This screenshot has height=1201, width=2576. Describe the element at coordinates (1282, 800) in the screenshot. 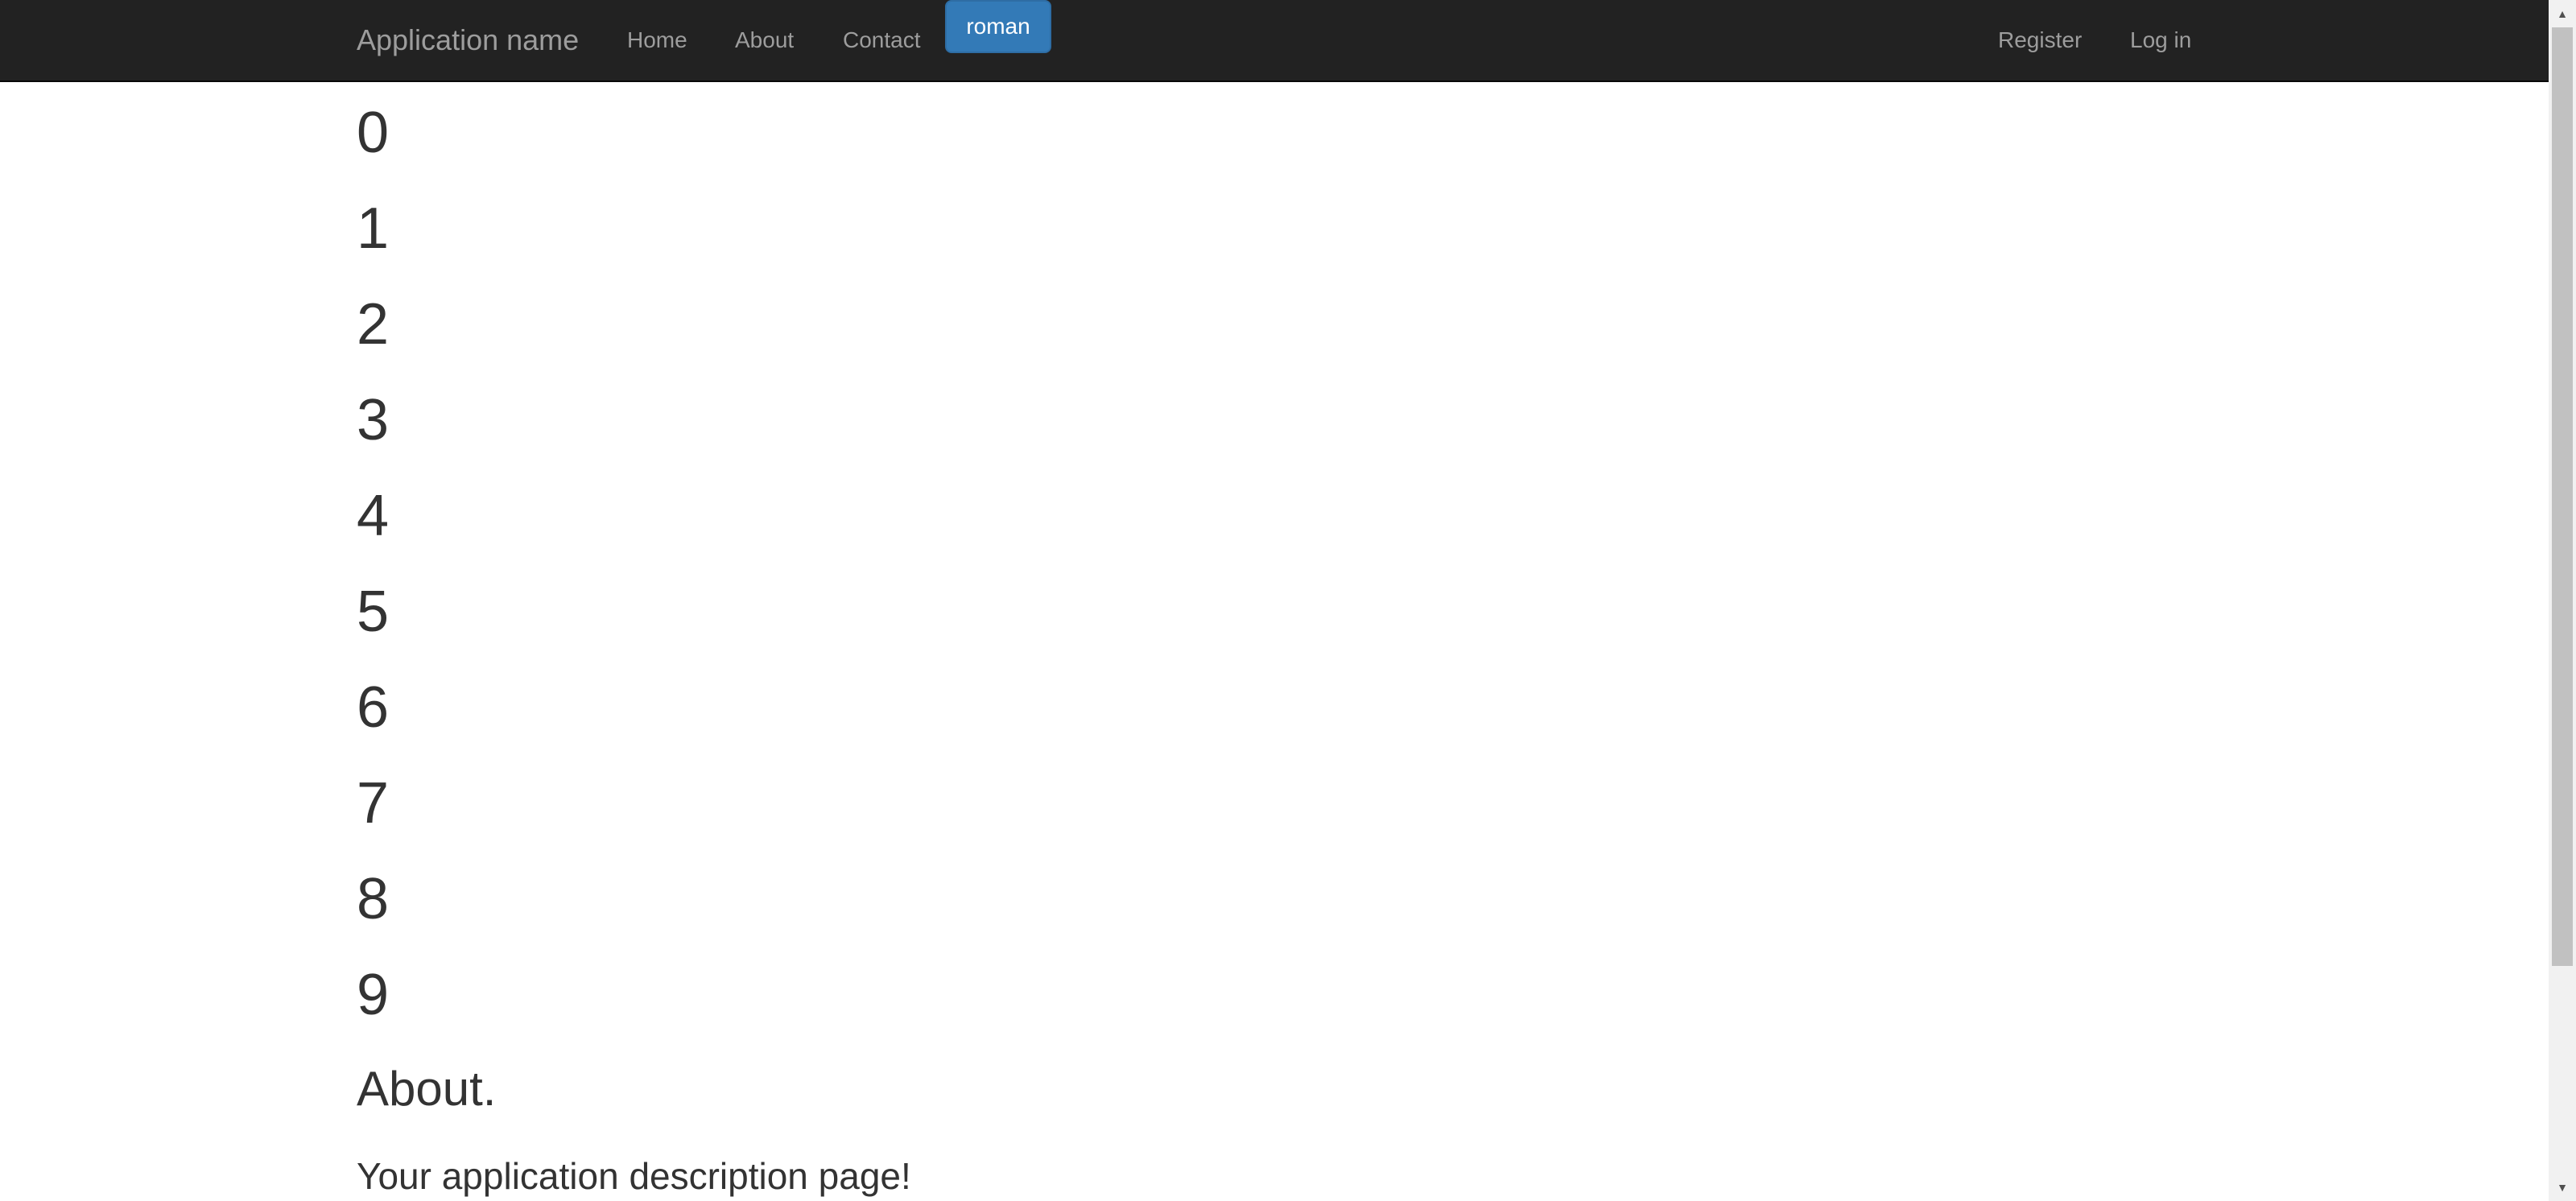

I see `list-item: 7` at that location.